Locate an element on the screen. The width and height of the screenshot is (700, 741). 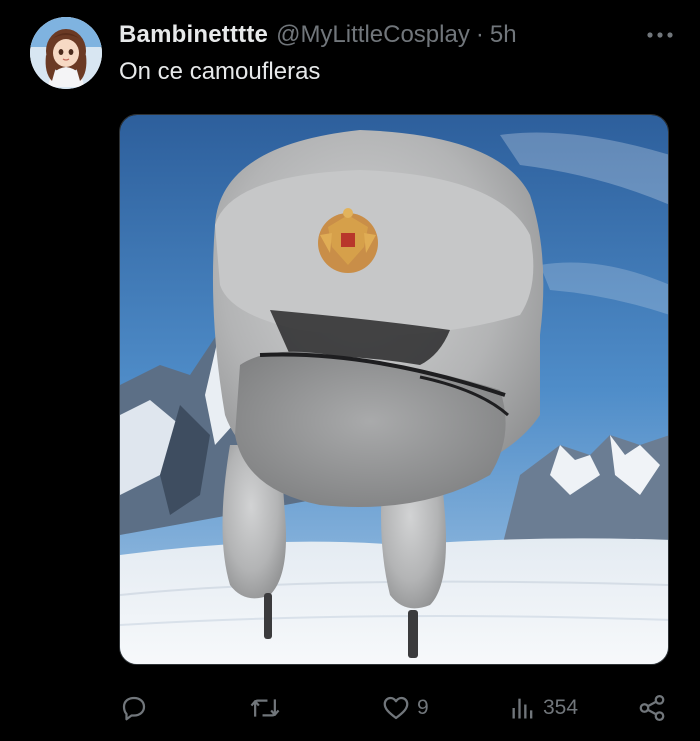
more-options-icon is located at coordinates (660, 35).